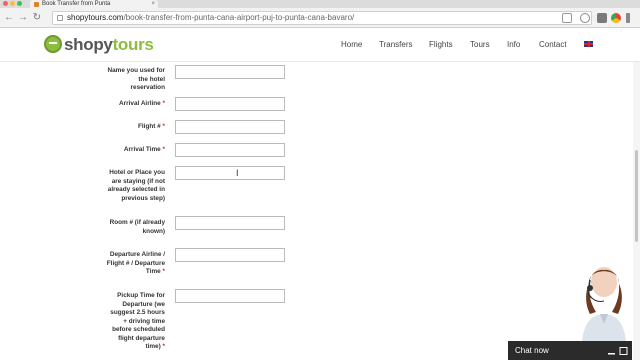 The height and width of the screenshot is (360, 640). Describe the element at coordinates (320, 4) in the screenshot. I see `browser-tabstrip: Book Transfer from Punta ×` at that location.